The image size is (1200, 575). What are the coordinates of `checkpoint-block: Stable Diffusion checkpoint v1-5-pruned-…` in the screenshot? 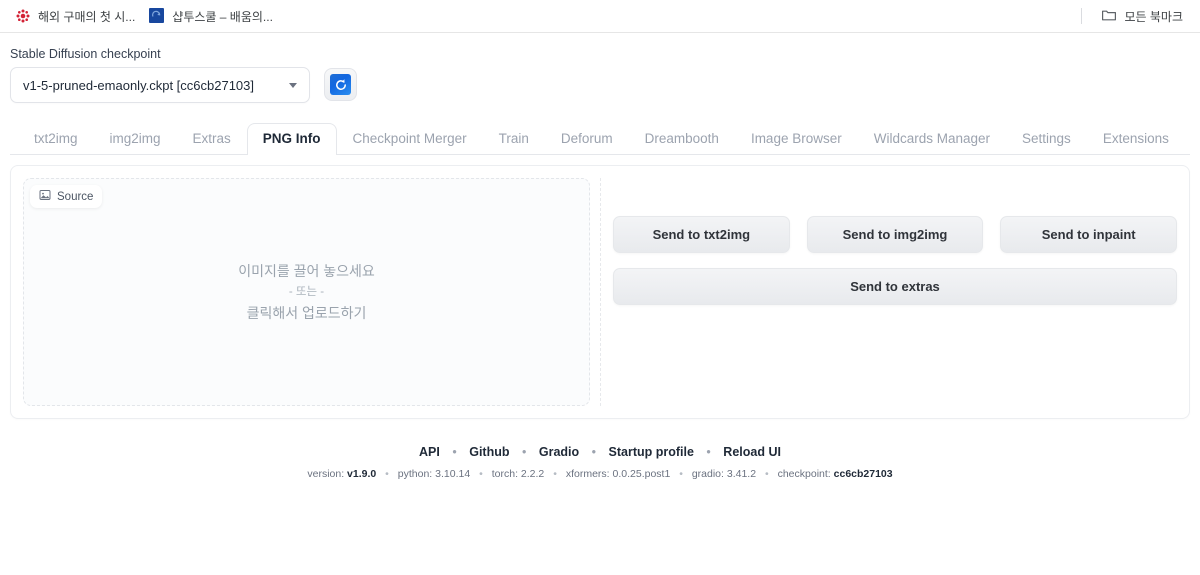 It's located at (160, 75).